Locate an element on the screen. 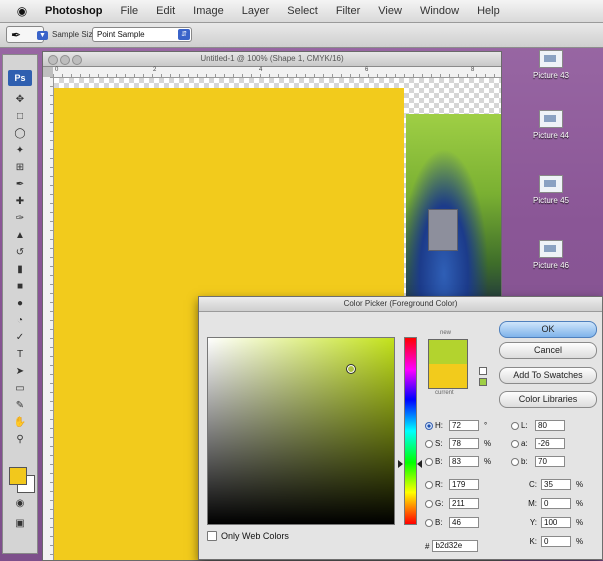 This screenshot has width=603, height=561. eraser-tool-icon: ▮ is located at coordinates (20, 269).